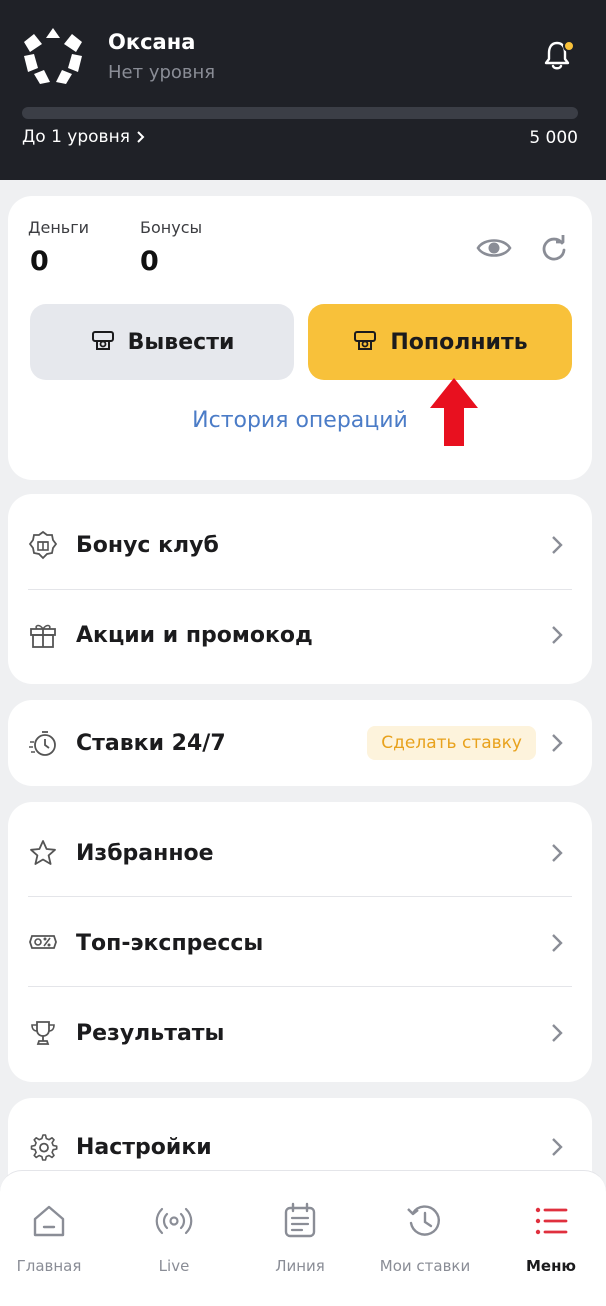 The image size is (606, 1306). What do you see at coordinates (52, 1241) in the screenshot?
I see `tab-home: Главная` at bounding box center [52, 1241].